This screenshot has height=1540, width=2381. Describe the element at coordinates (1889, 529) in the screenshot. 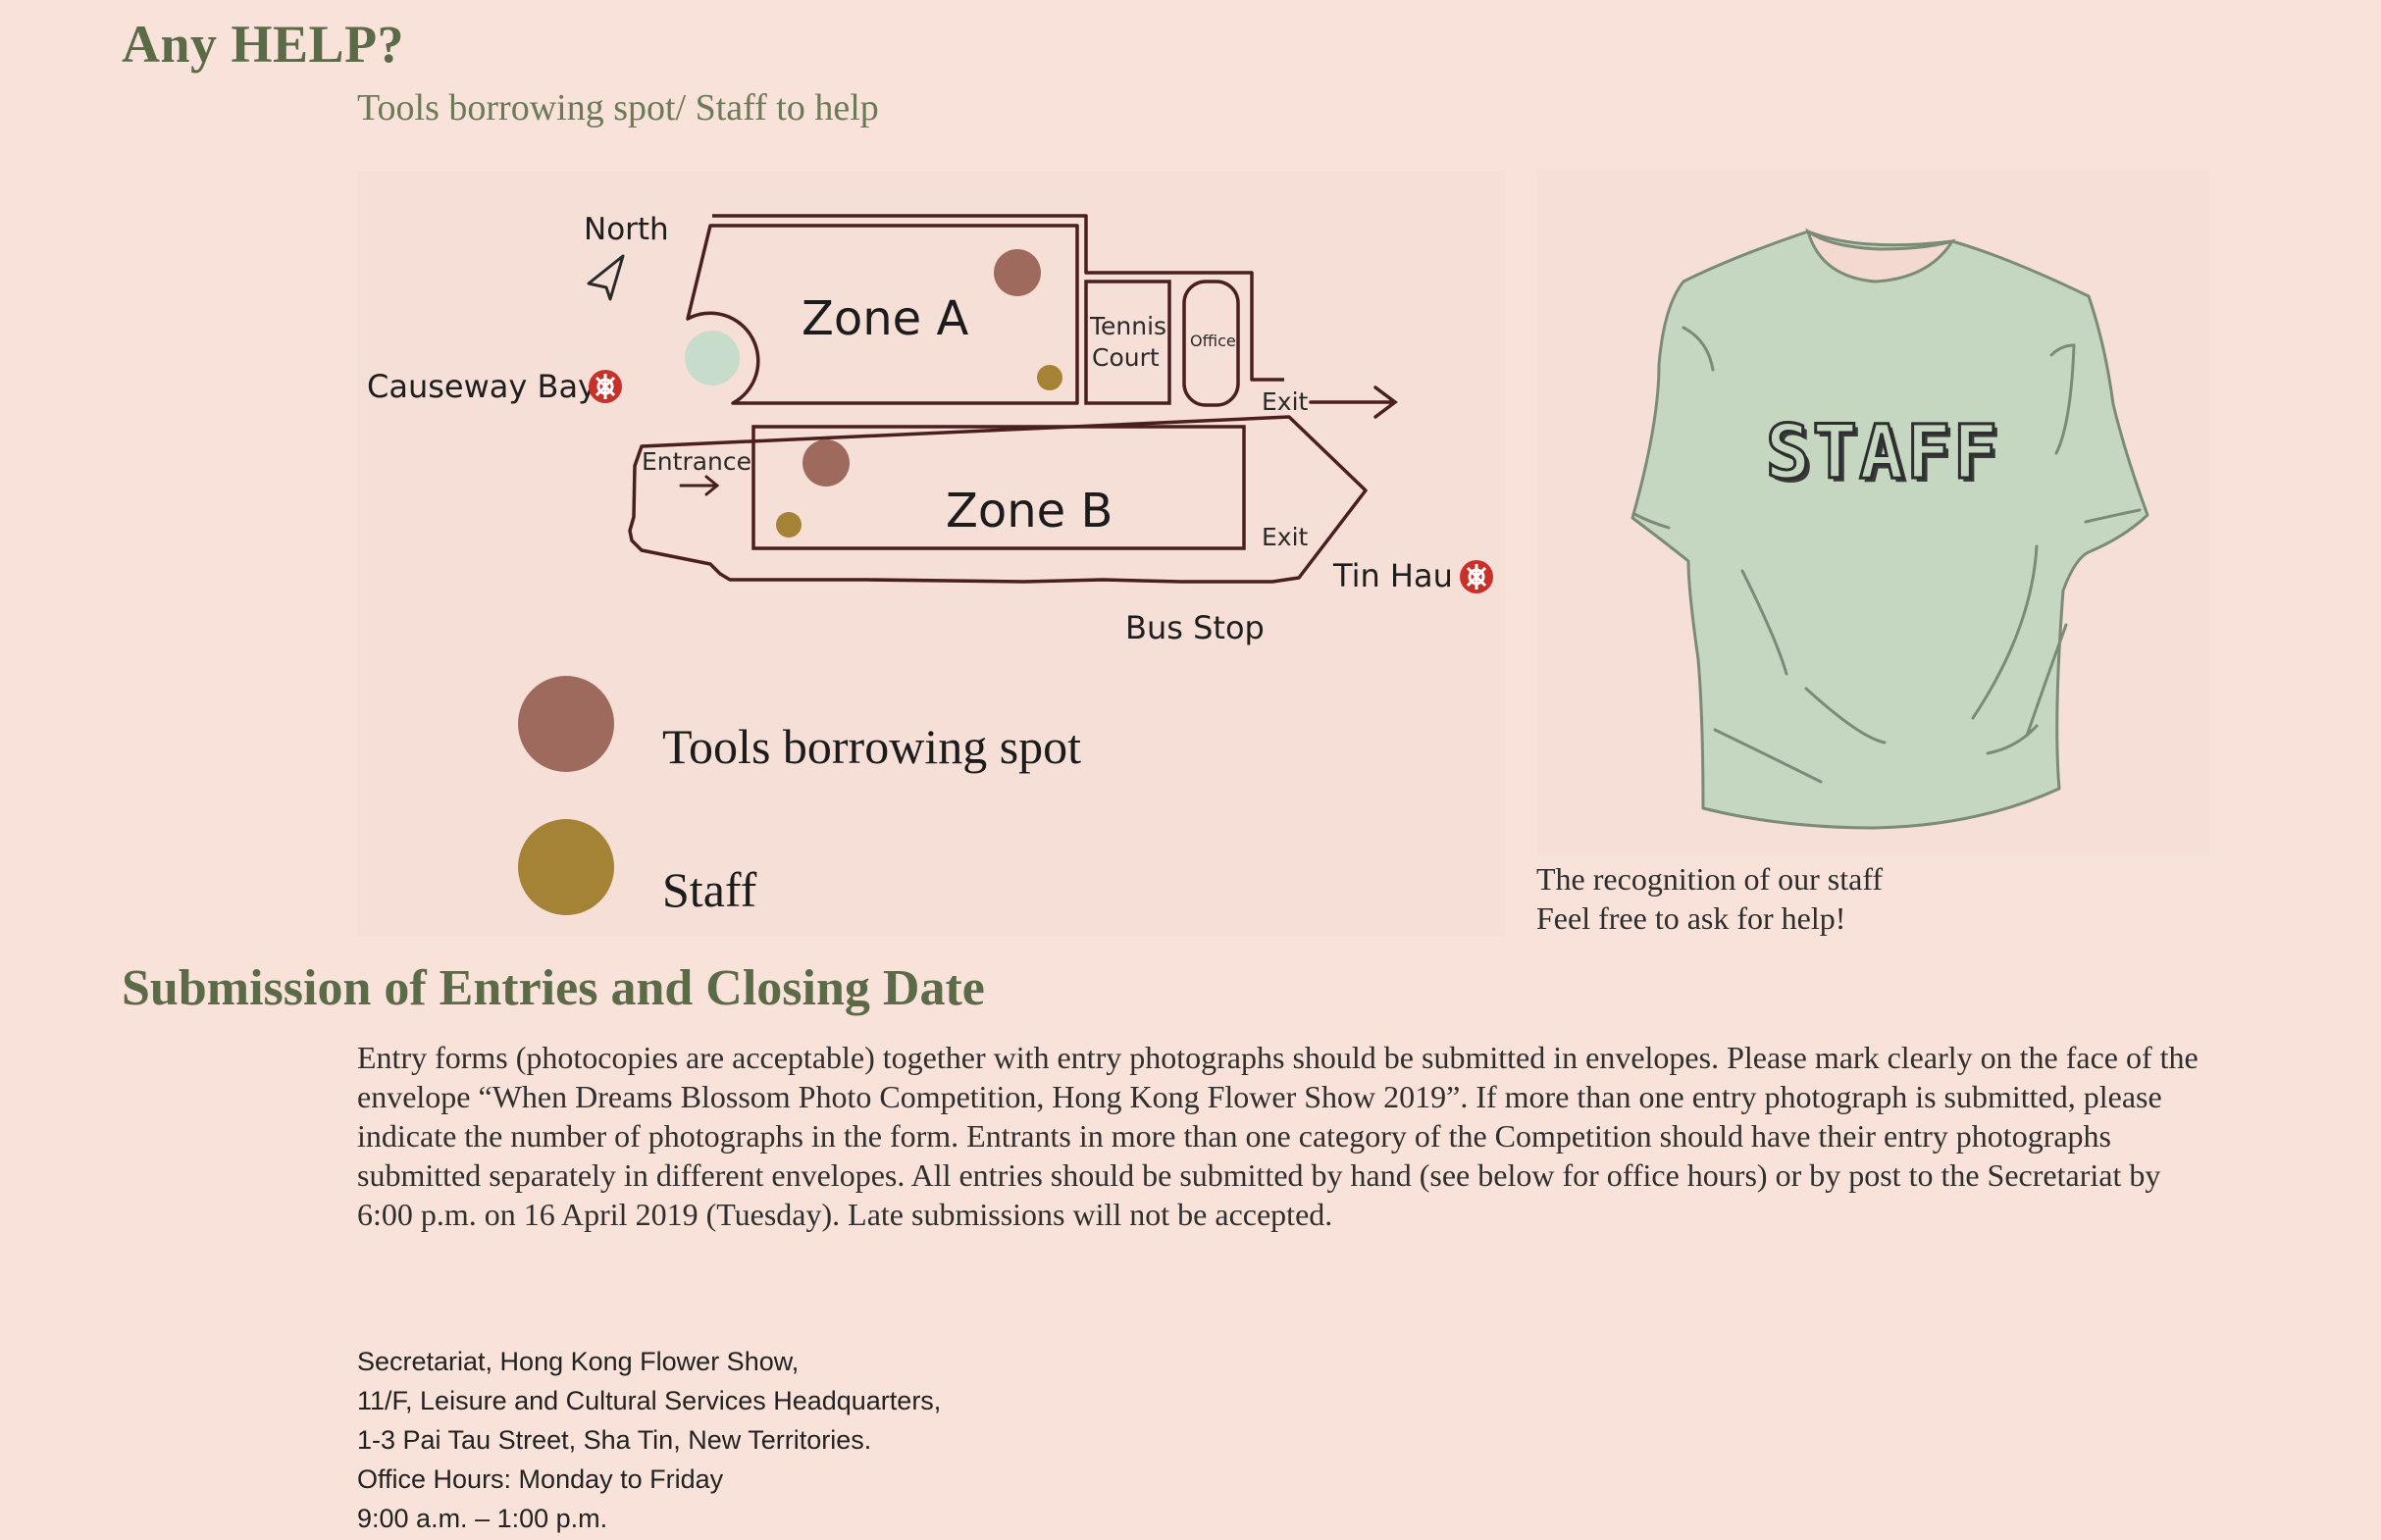

I see `tshirt-icon: STAFF STAFF` at that location.